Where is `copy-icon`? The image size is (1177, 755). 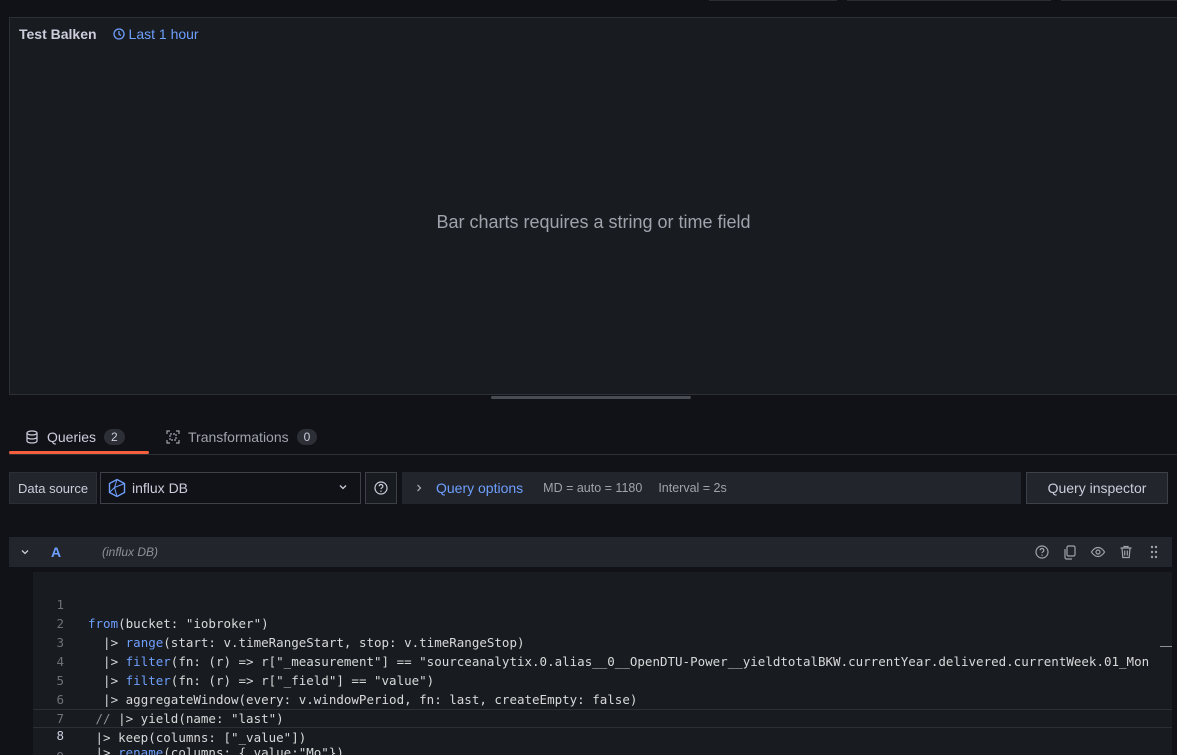 copy-icon is located at coordinates (1070, 552).